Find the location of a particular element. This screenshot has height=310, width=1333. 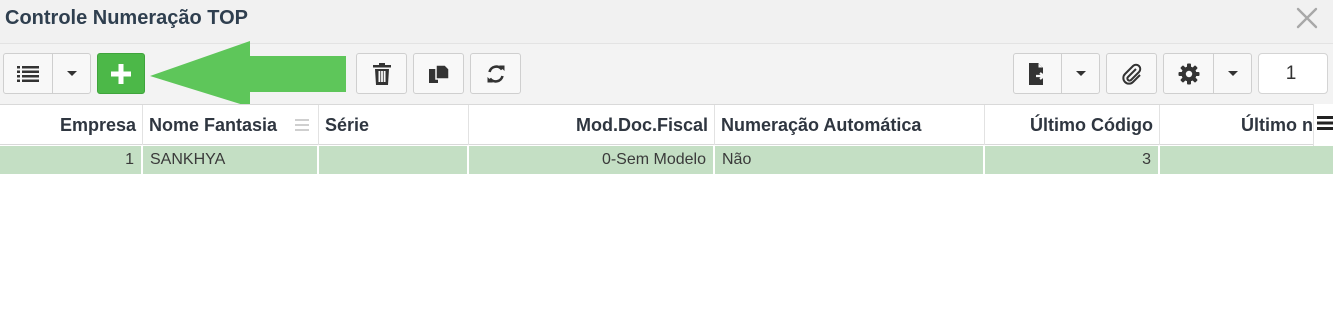

cell-serie is located at coordinates (394, 160).